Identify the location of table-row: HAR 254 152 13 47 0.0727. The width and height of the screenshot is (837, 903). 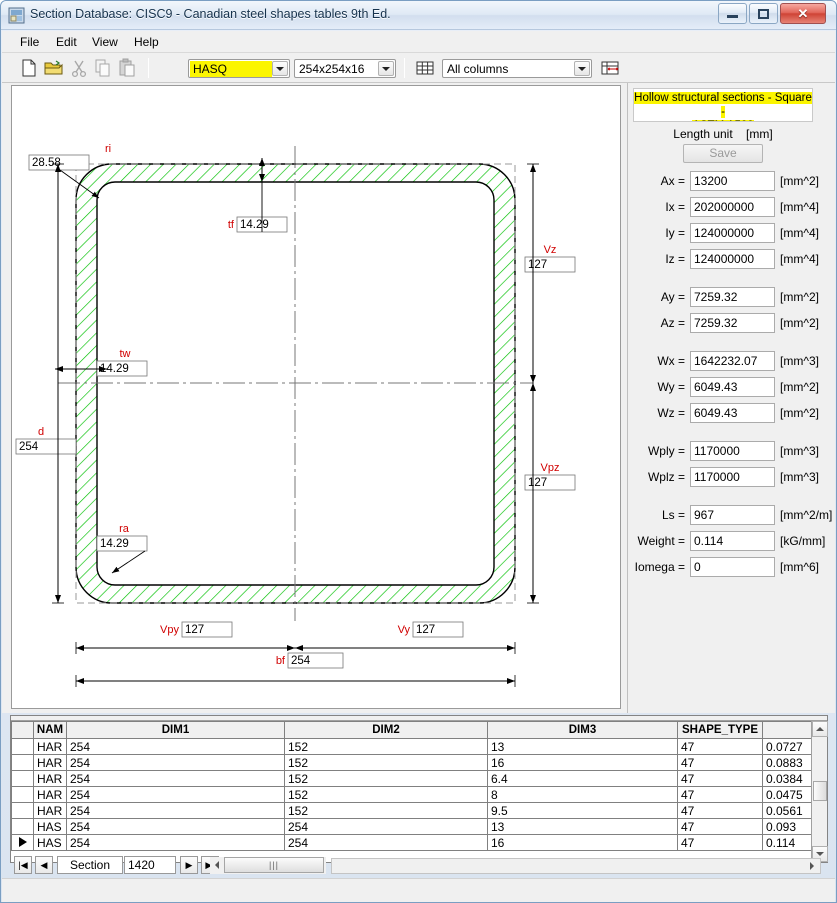
(412, 746).